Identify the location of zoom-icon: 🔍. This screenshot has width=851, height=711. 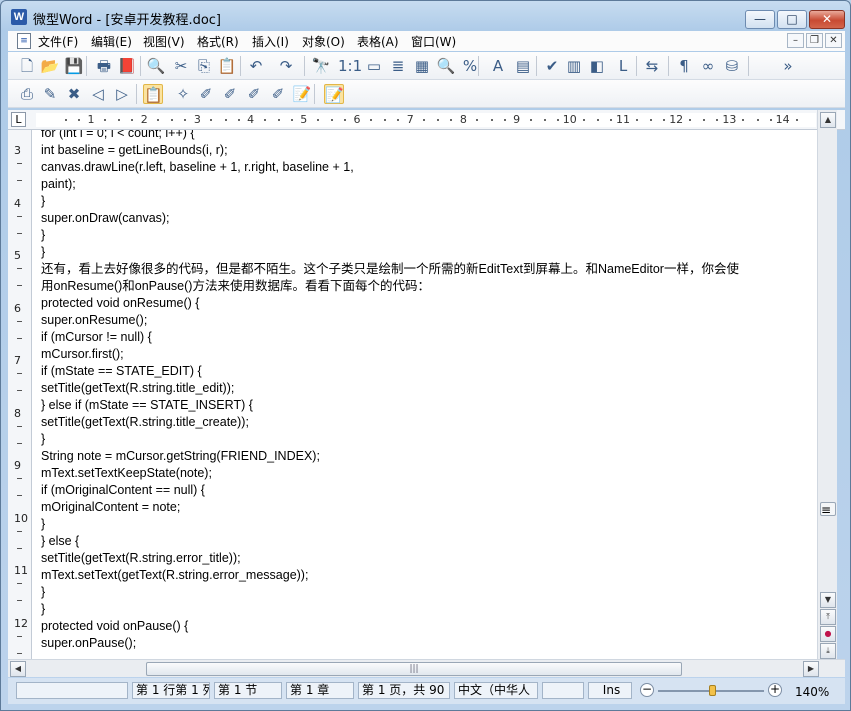
(446, 66).